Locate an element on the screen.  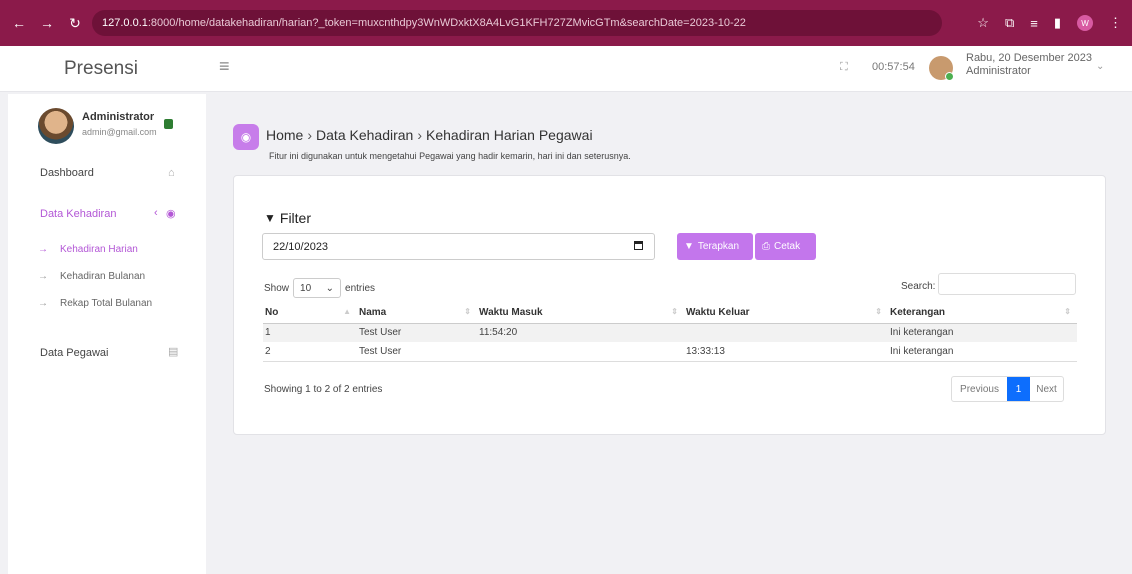
cell-time-out is located at coordinates (786, 332).